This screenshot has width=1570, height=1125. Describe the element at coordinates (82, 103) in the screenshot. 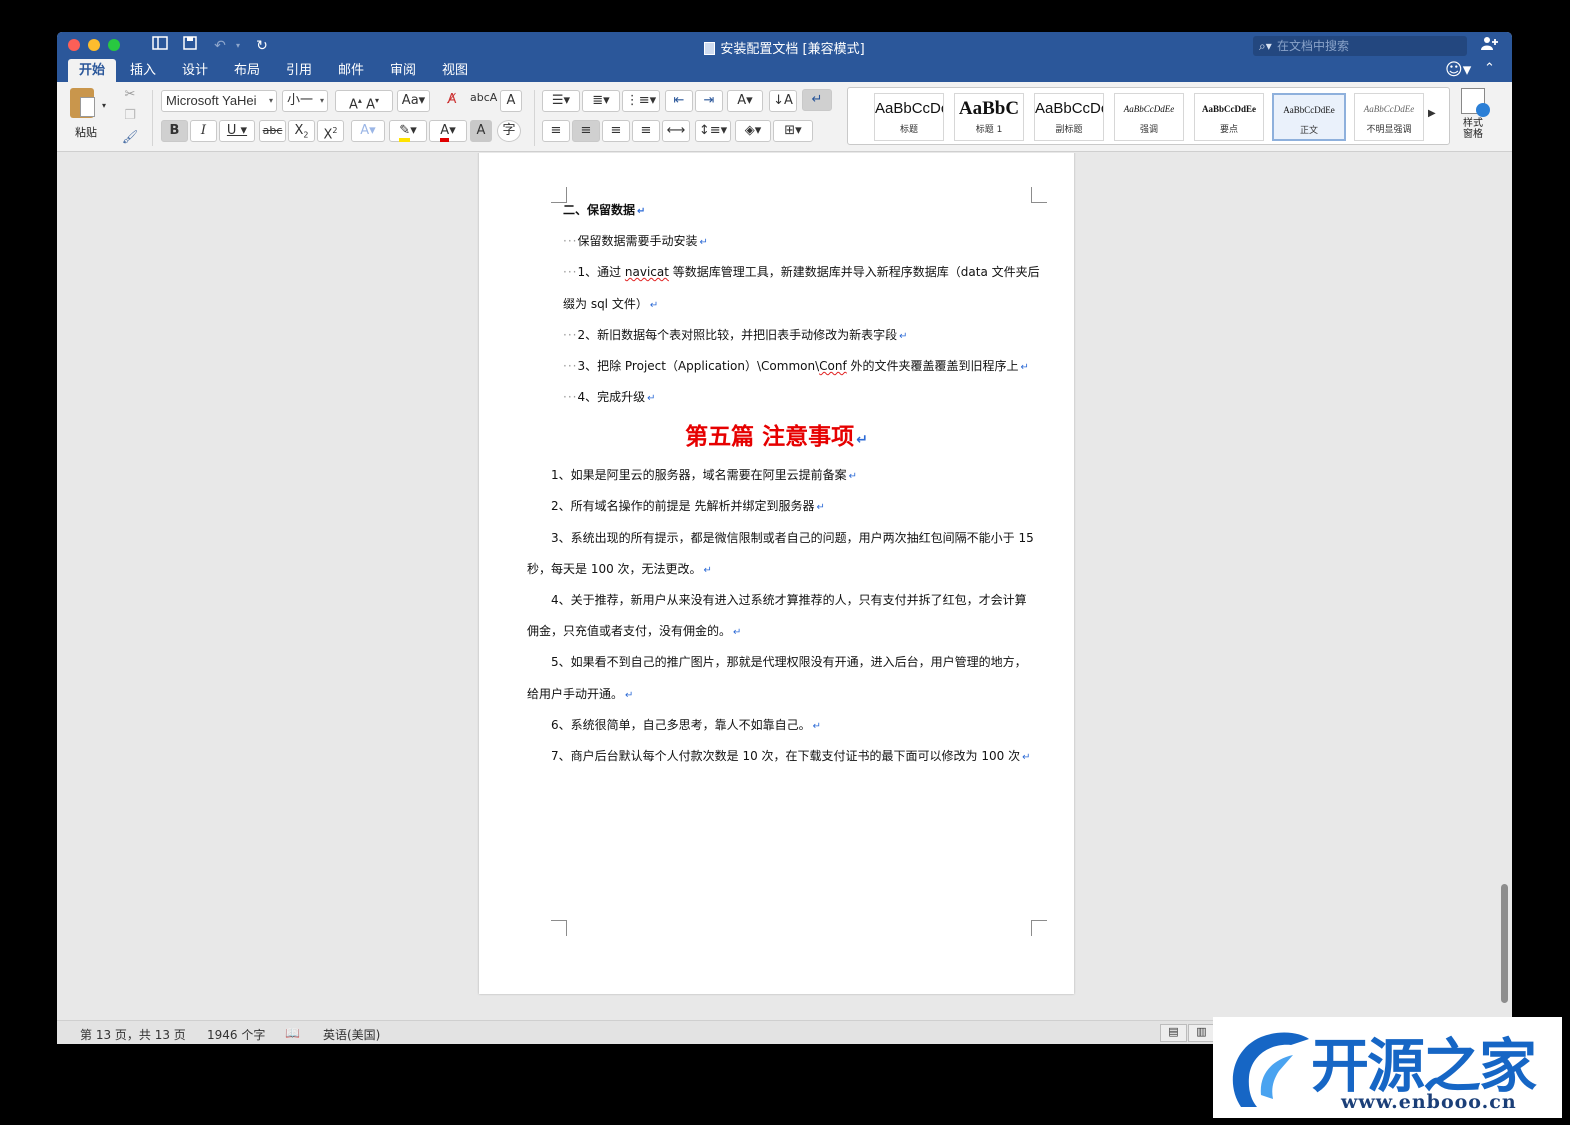

I see `paste-icon` at that location.